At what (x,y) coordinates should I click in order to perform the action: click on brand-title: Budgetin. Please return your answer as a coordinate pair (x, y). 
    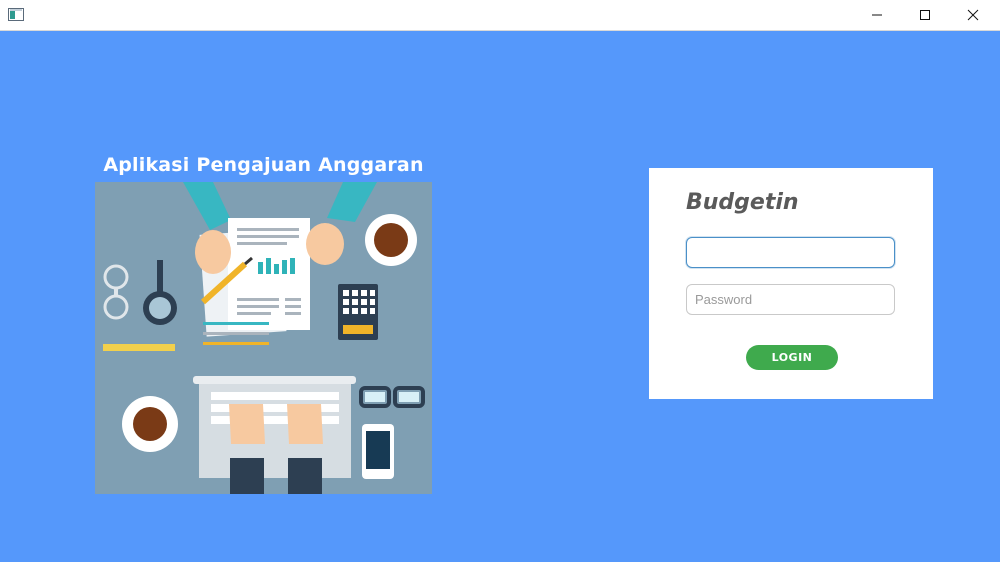
    Looking at the image, I should click on (742, 202).